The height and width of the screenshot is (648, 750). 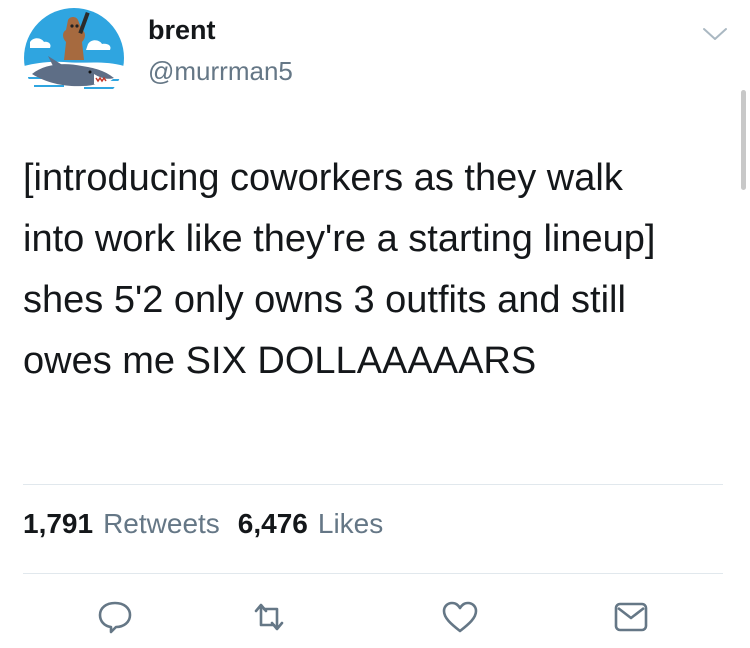 What do you see at coordinates (220, 71) in the screenshot?
I see `author-handle: @murrman5` at bounding box center [220, 71].